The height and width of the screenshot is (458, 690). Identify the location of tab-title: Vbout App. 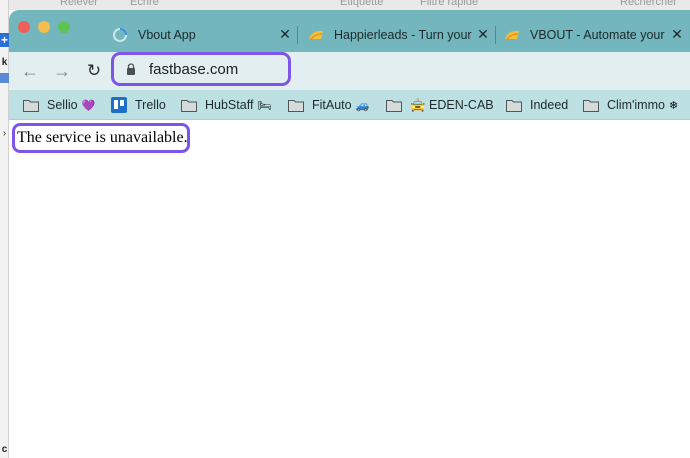
(167, 35).